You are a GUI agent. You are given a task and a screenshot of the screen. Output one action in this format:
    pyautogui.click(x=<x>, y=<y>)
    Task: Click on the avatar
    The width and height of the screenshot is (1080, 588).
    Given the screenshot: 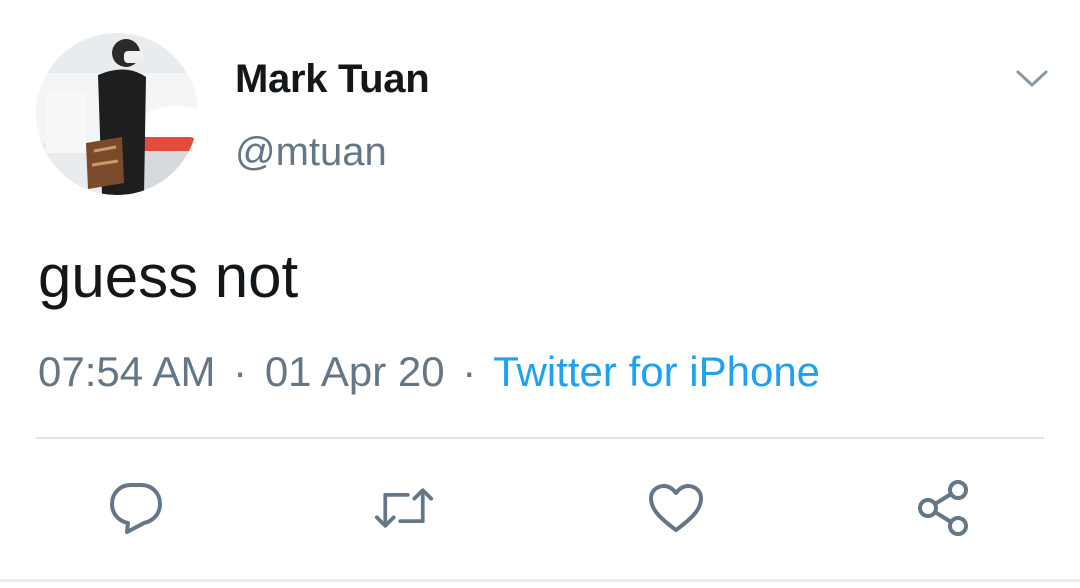 What is the action you would take?
    pyautogui.click(x=117, y=114)
    